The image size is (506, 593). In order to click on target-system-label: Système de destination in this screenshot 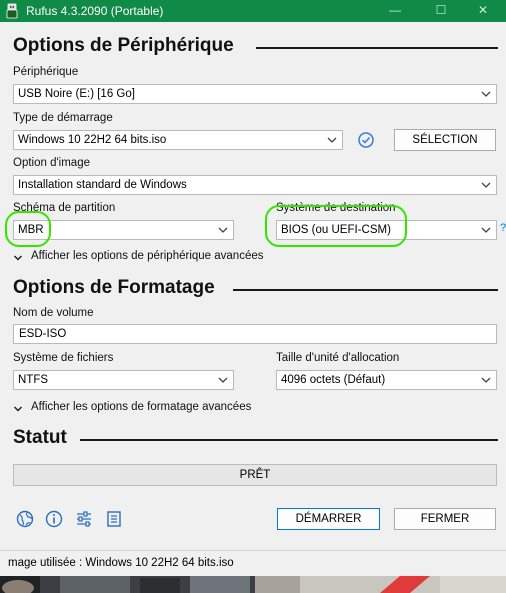, I will do `click(336, 208)`.